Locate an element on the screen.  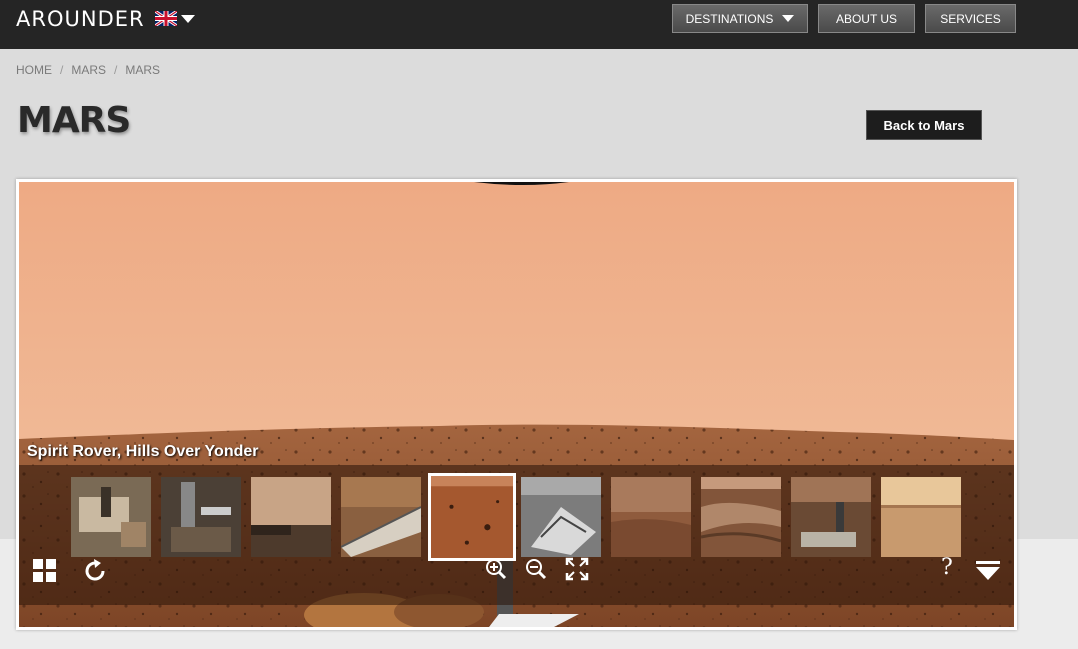
auto-rotate-icon is located at coordinates (95, 571).